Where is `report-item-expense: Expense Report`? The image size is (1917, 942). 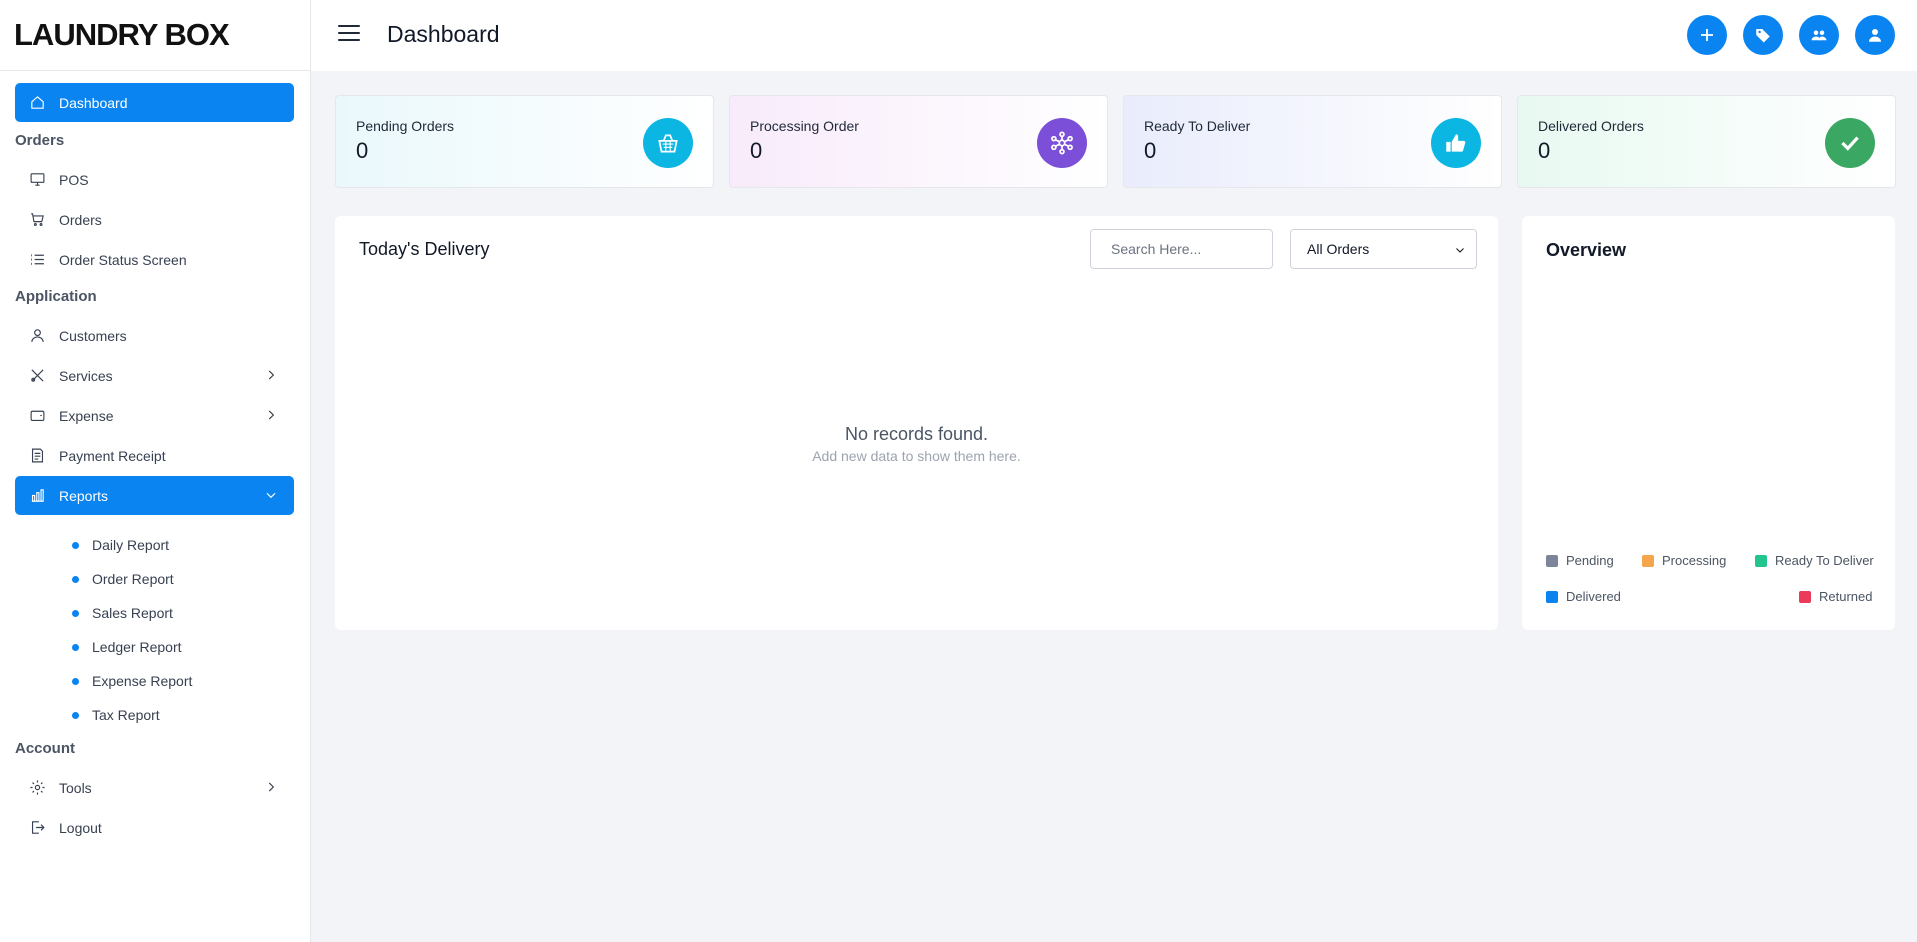 report-item-expense: Expense Report is located at coordinates (132, 681).